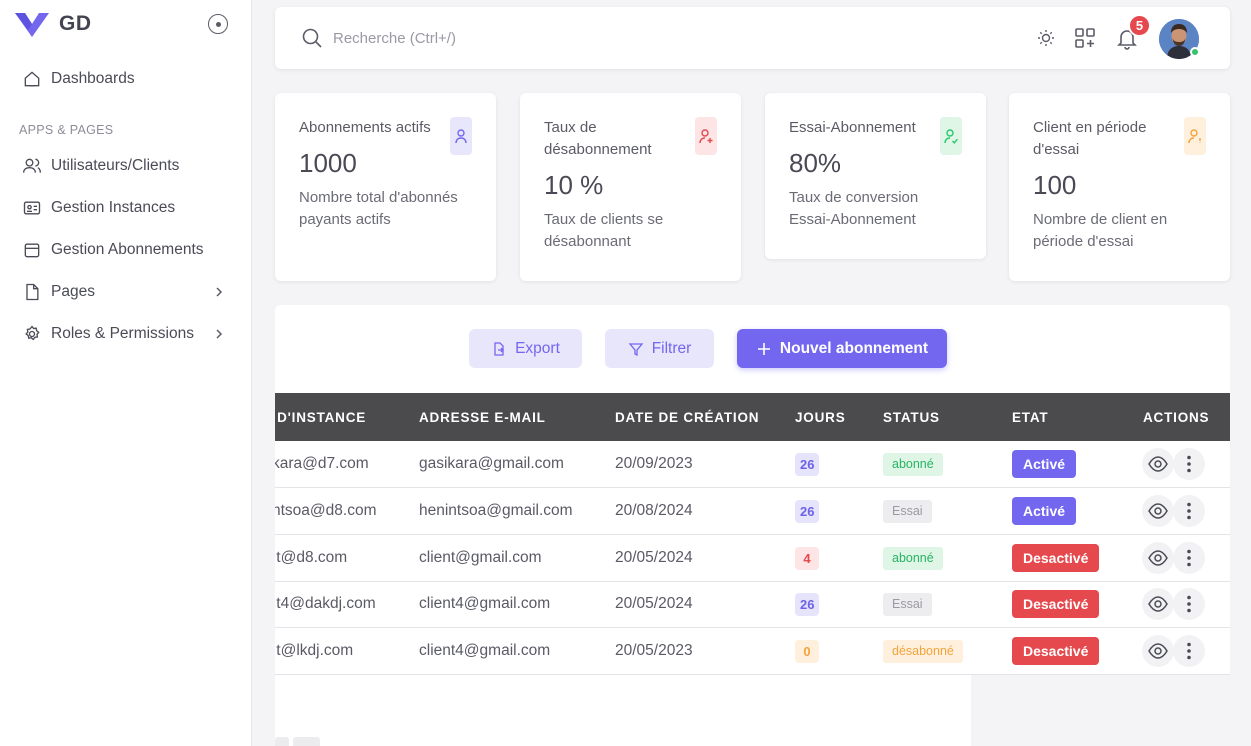 The image size is (1251, 746). Describe the element at coordinates (706, 136) in the screenshot. I see `user-plus-icon` at that location.